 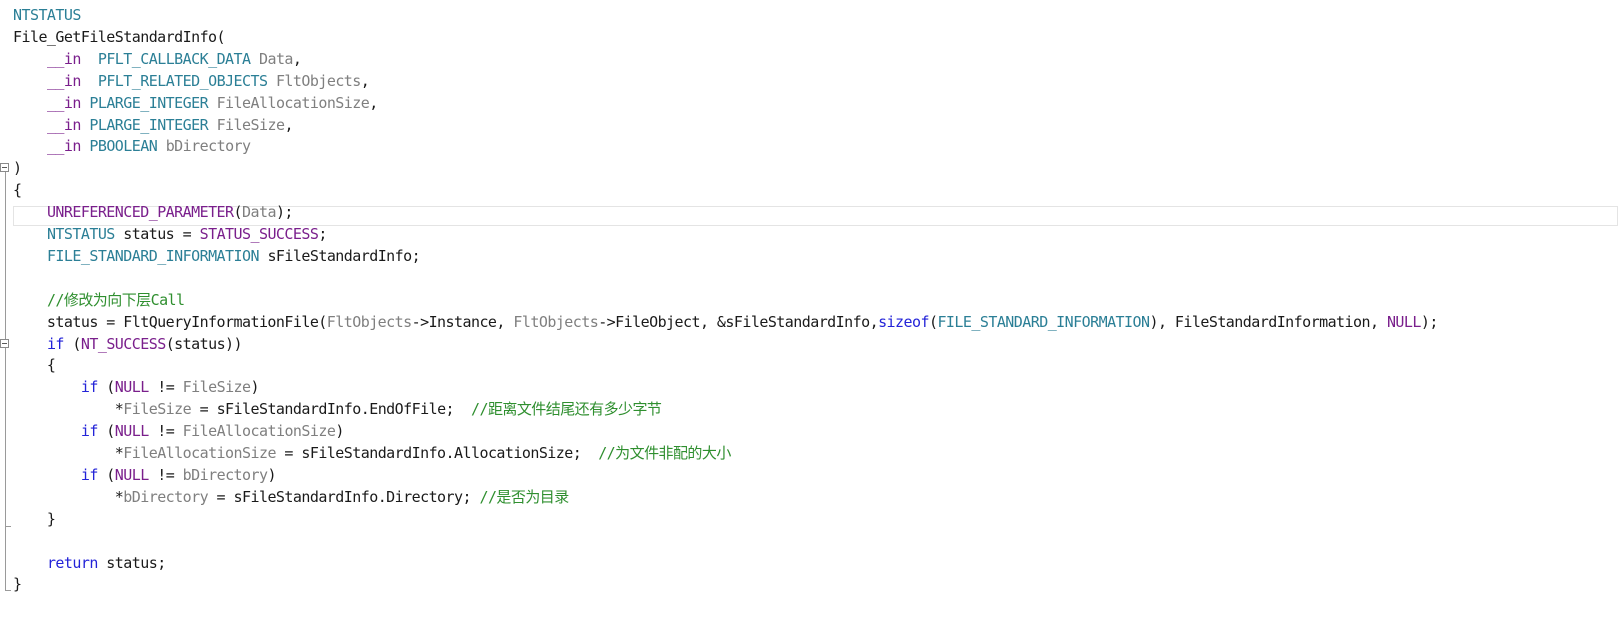 I want to click on macro-token: NT_SUCCESS, so click(x=123, y=343).